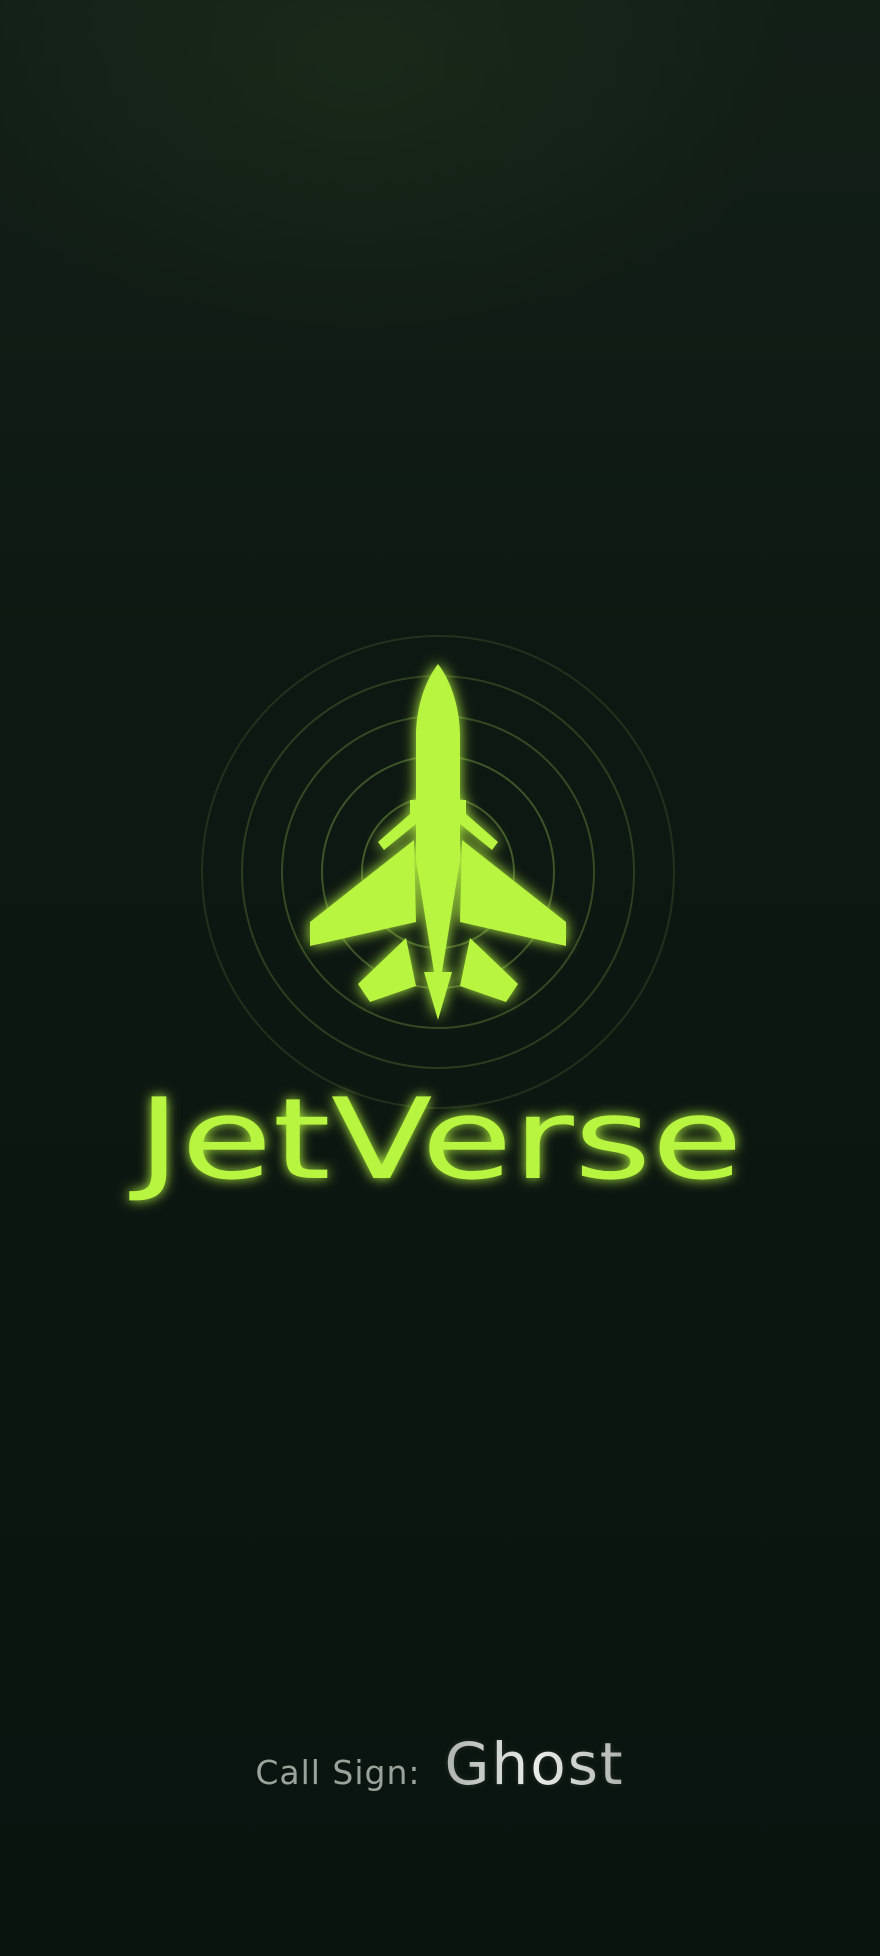  What do you see at coordinates (436, 1140) in the screenshot?
I see `app-title-text: JetVerse` at bounding box center [436, 1140].